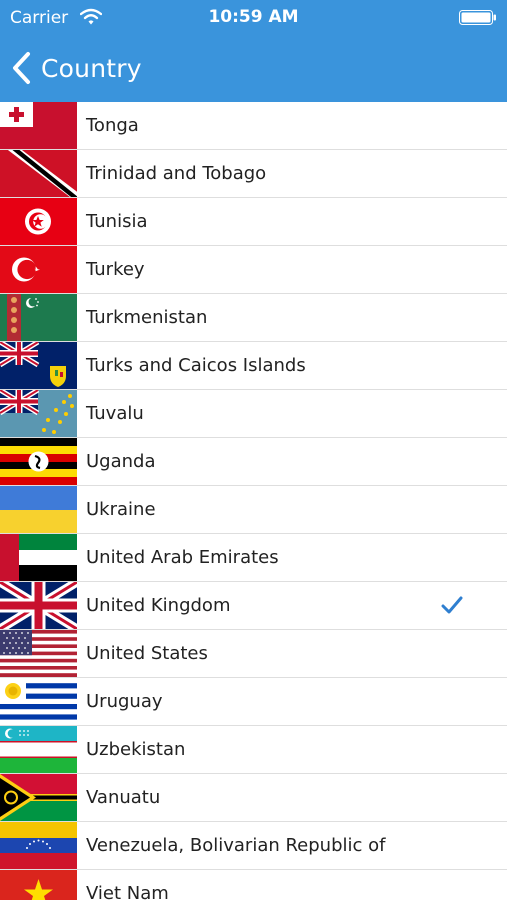 This screenshot has width=507, height=900. What do you see at coordinates (38, 797) in the screenshot?
I see `flag-vanuatu-icon` at bounding box center [38, 797].